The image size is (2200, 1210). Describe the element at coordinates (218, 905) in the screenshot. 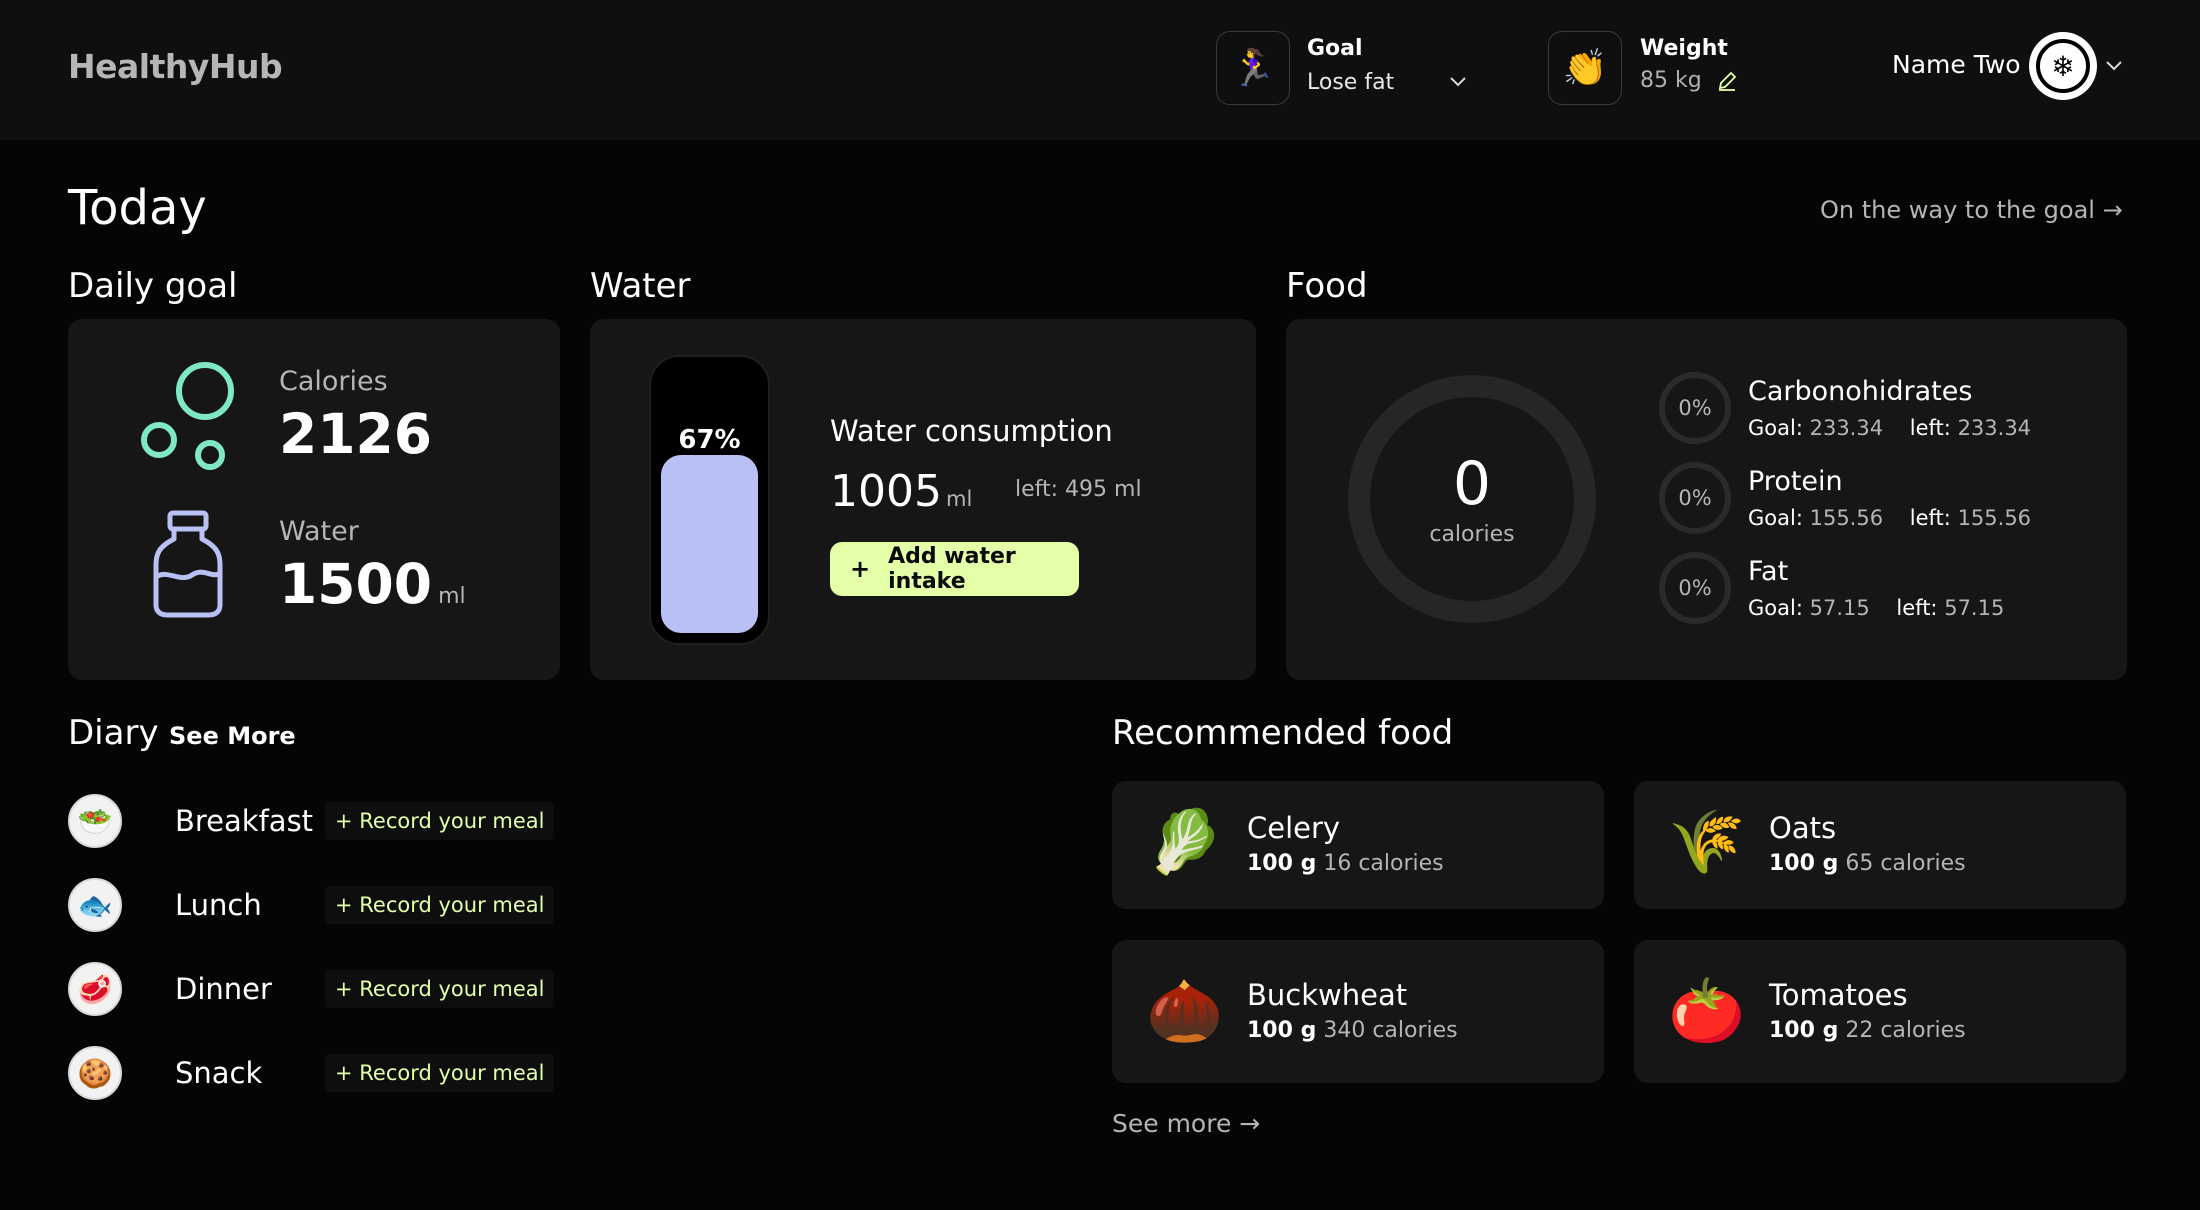

I see `meal-name-lunch: Lunch` at that location.